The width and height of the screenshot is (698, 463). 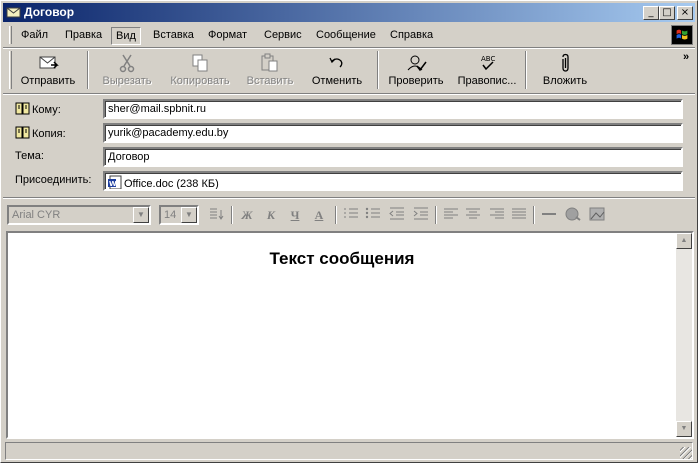 I want to click on cc-label: Копия:, so click(x=49, y=134).